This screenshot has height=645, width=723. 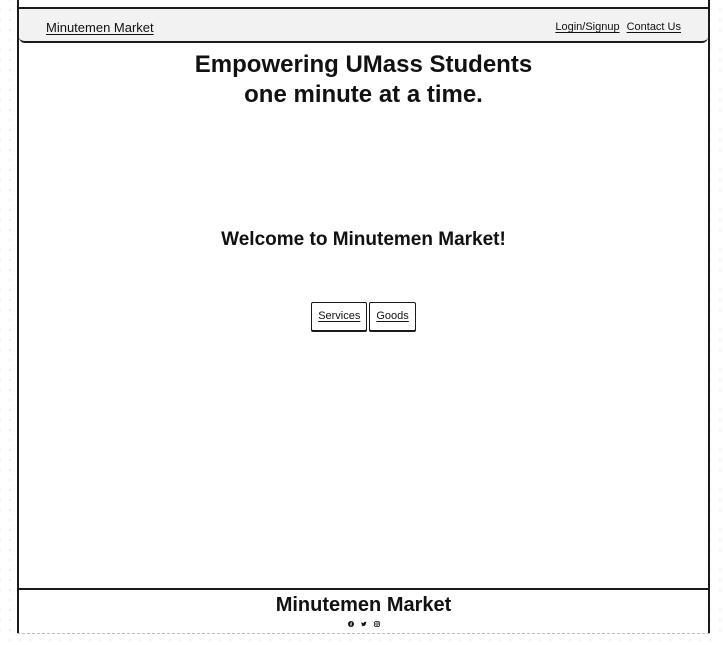 I want to click on top-navbar: Minutemen Market Login/Signup Contact Us, so click(x=363, y=26).